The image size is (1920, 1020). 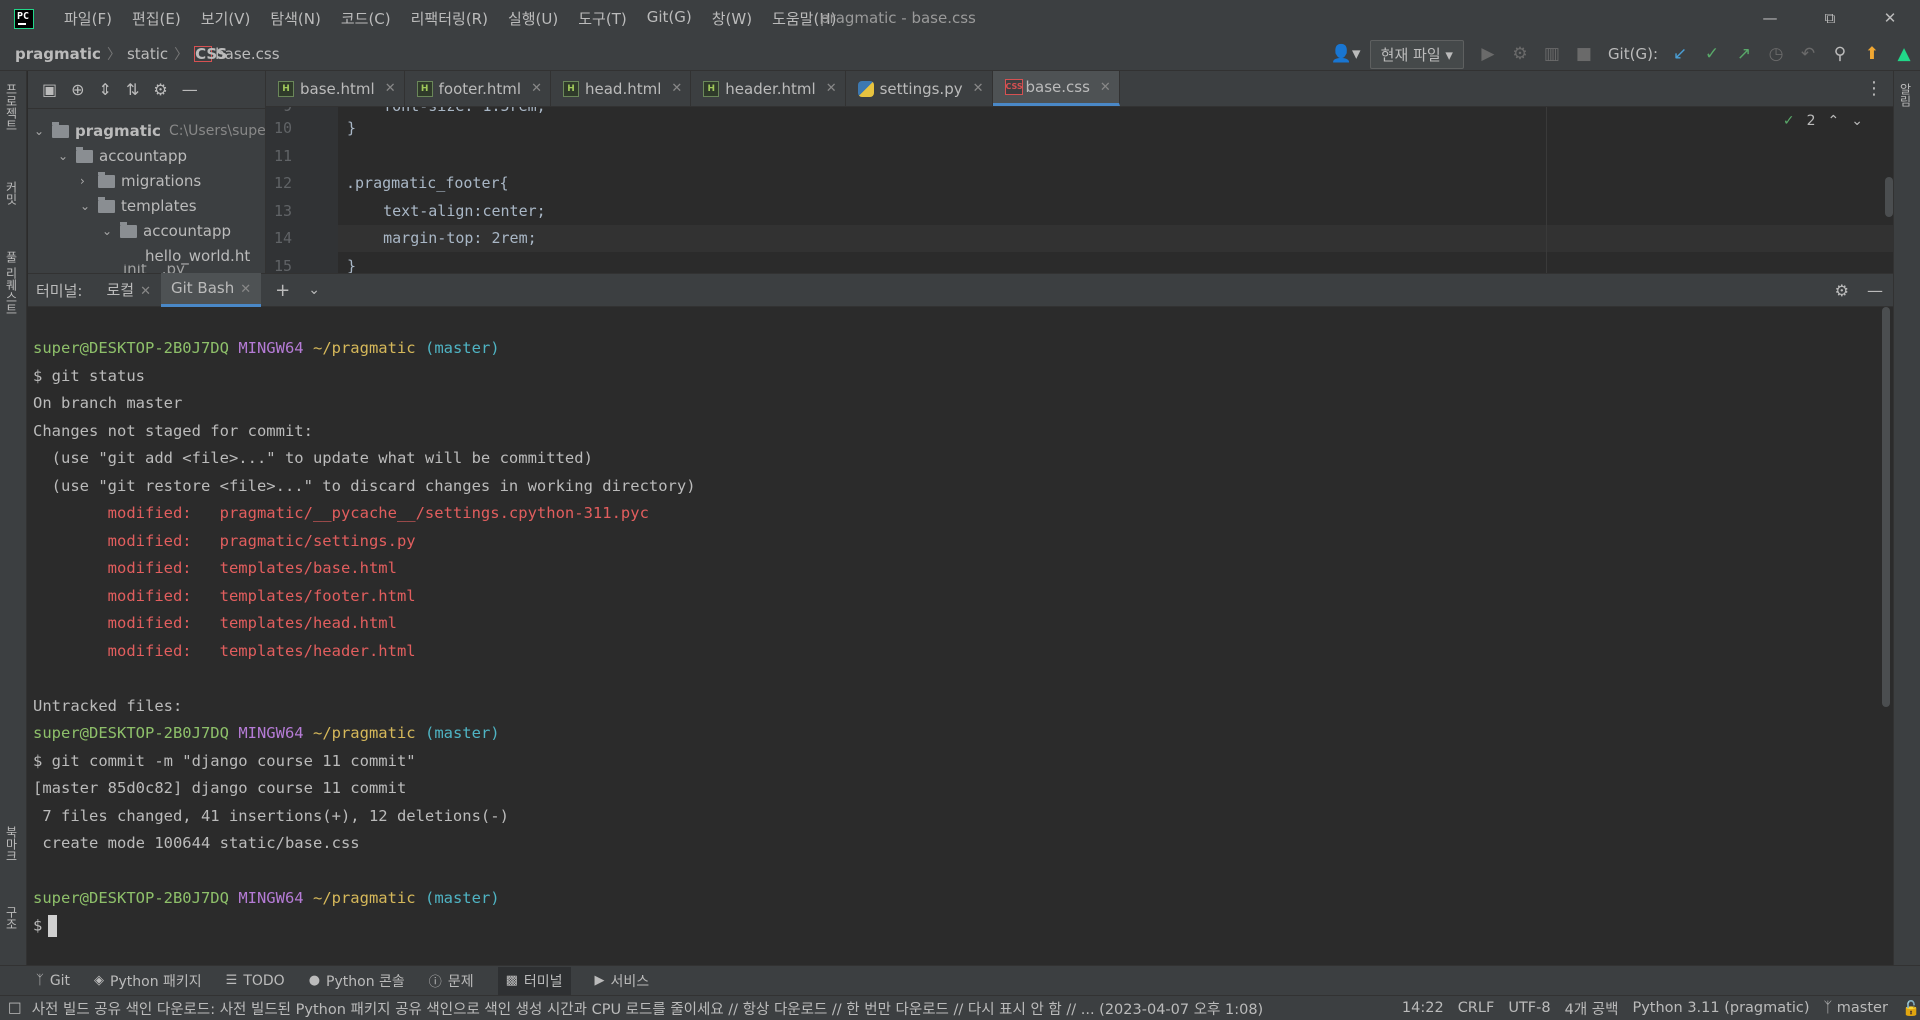 I want to click on toggle-tool-windows-icon: □, so click(x=15, y=1008).